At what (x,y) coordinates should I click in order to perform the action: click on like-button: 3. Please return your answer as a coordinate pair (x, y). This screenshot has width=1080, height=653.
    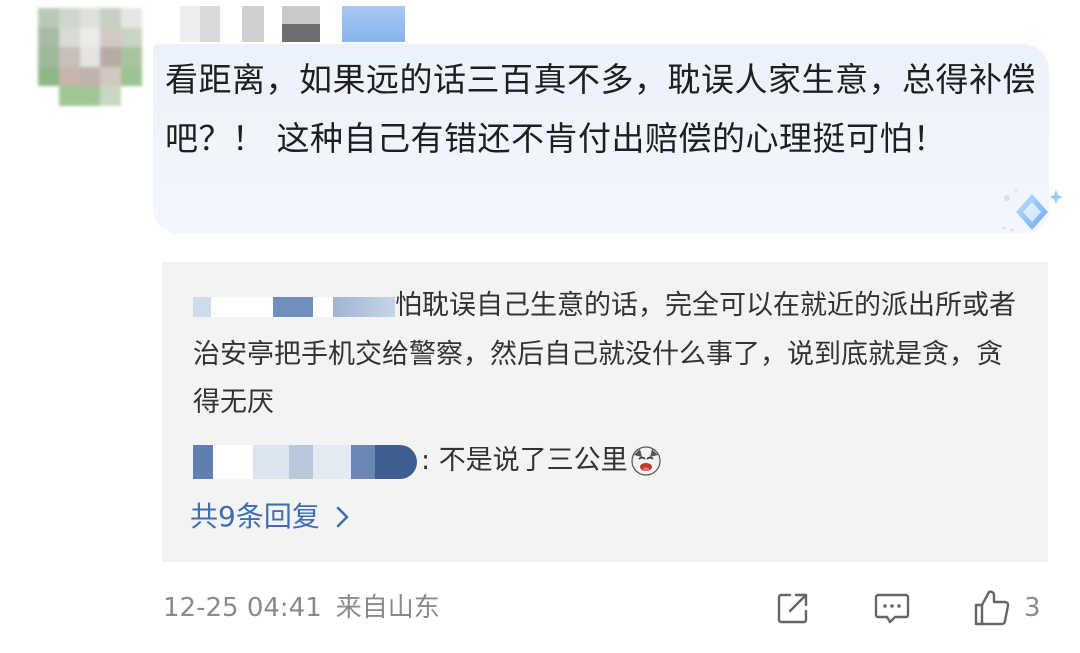
    Looking at the image, I should click on (1006, 608).